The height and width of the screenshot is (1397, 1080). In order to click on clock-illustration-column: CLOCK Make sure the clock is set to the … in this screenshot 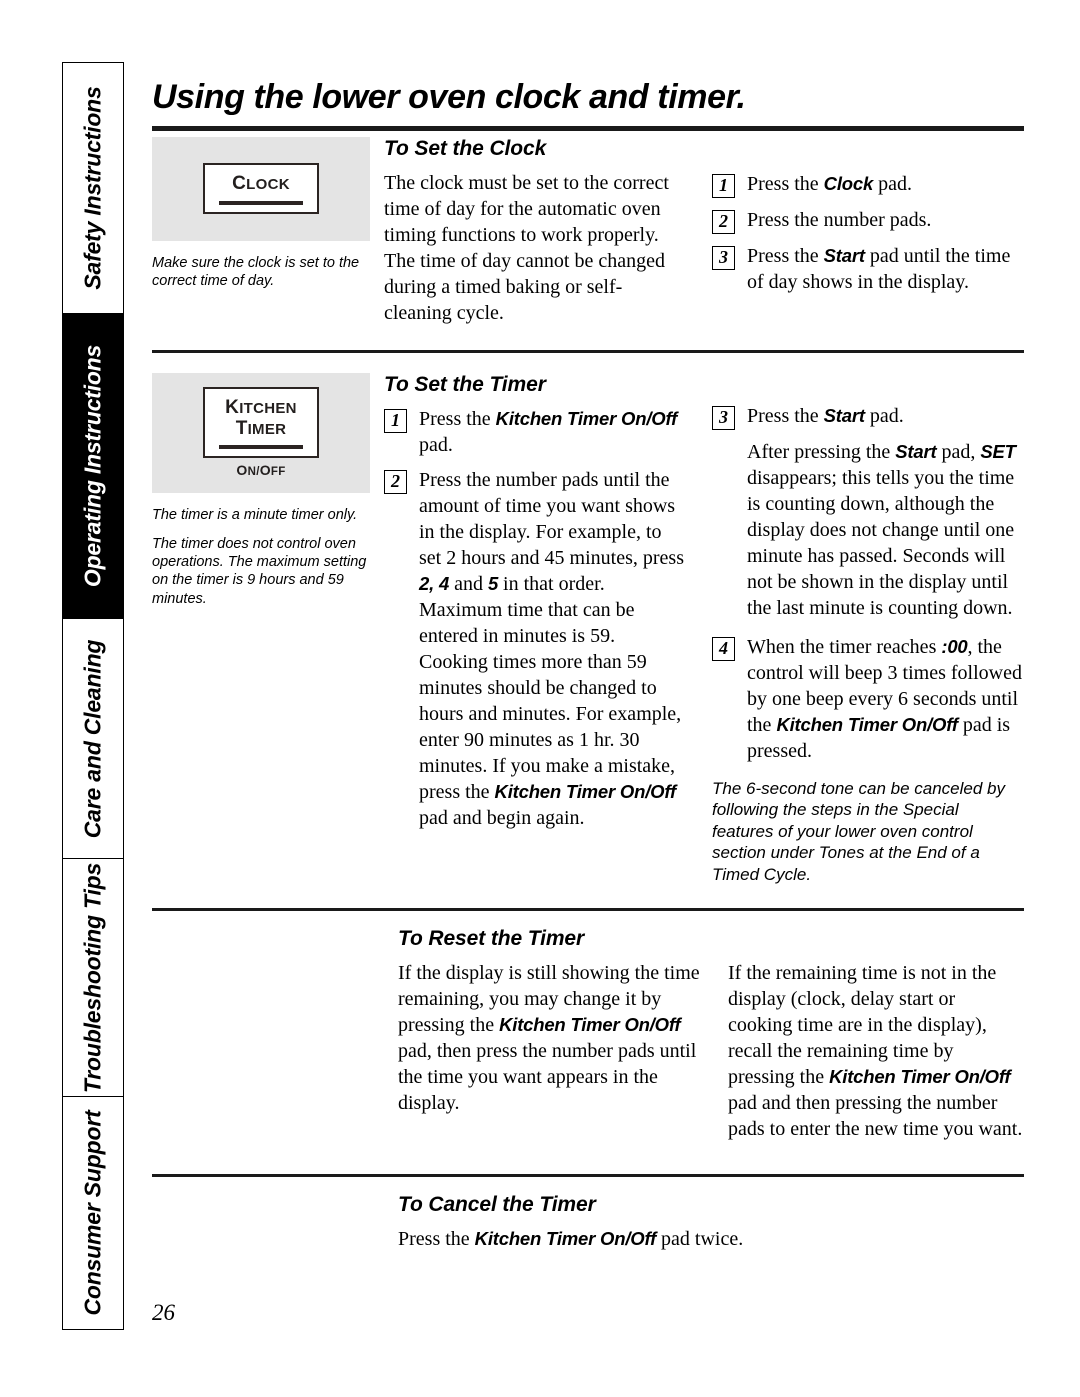, I will do `click(268, 211)`.